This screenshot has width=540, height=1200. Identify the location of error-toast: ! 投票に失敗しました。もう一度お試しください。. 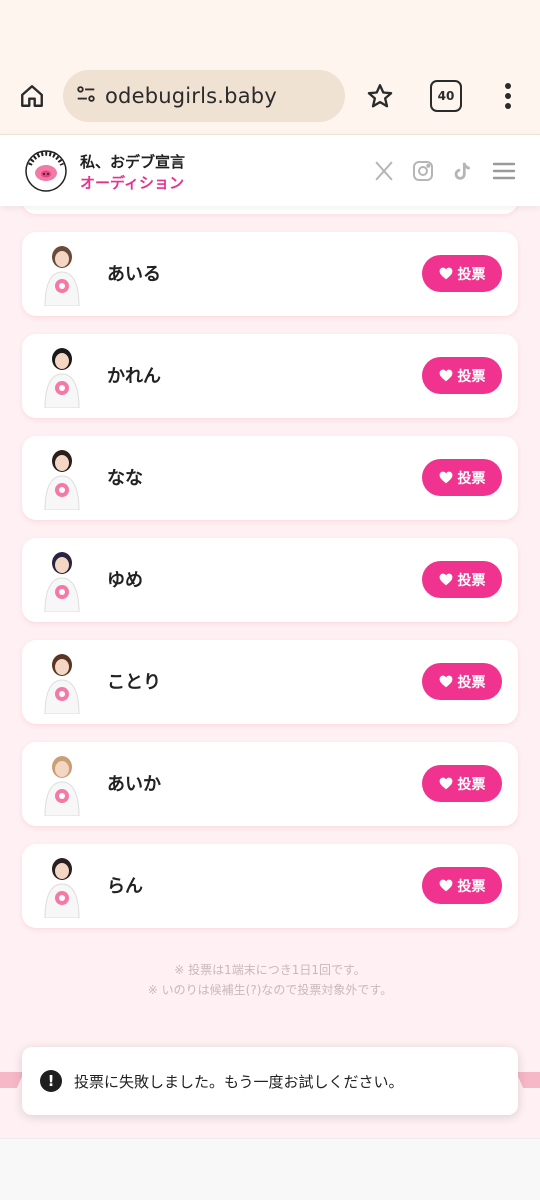
(270, 1081).